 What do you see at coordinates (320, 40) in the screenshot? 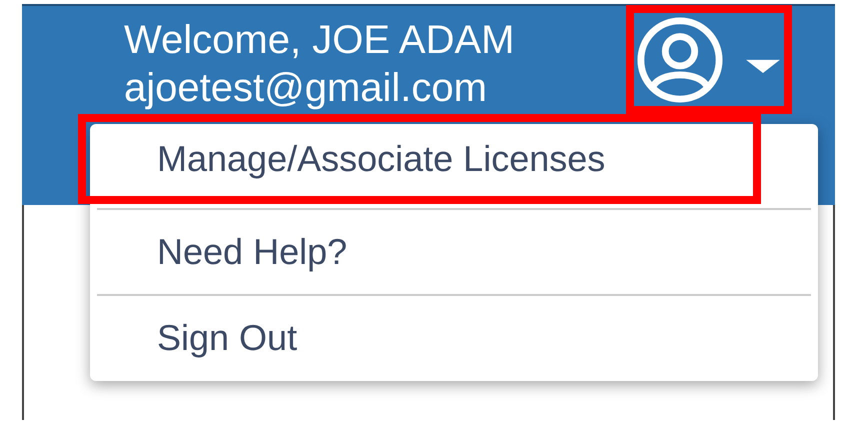
I see `welcome-text: Welcome, JOE ADAM` at bounding box center [320, 40].